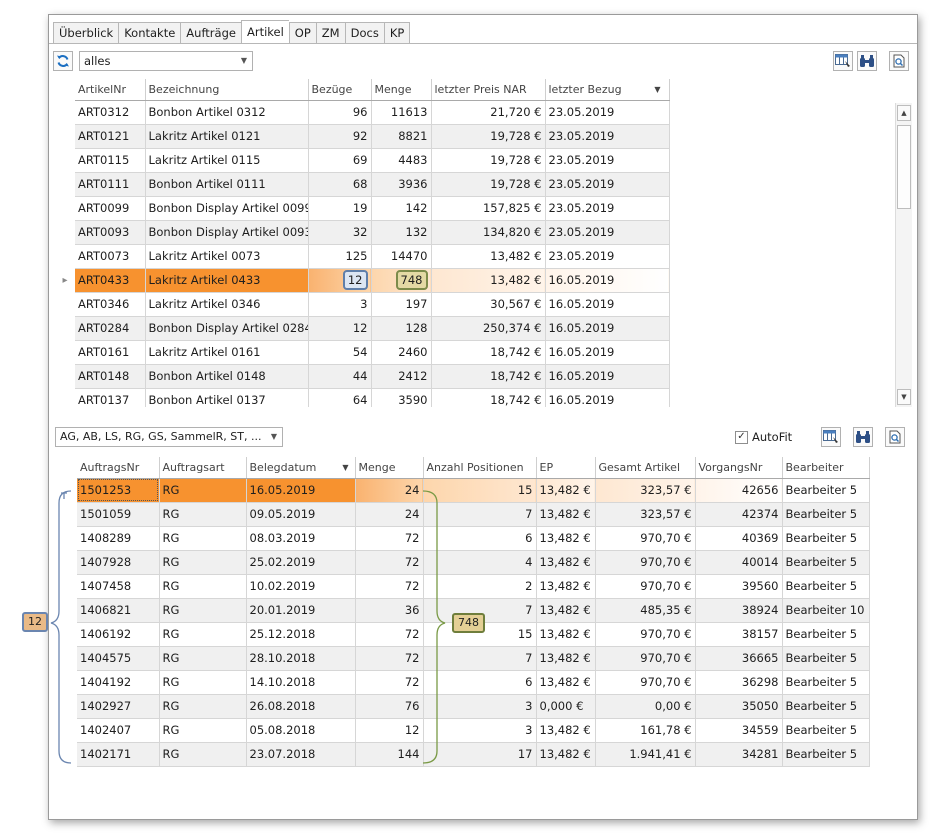  I want to click on cell-artikelnr: ART0148, so click(110, 376).